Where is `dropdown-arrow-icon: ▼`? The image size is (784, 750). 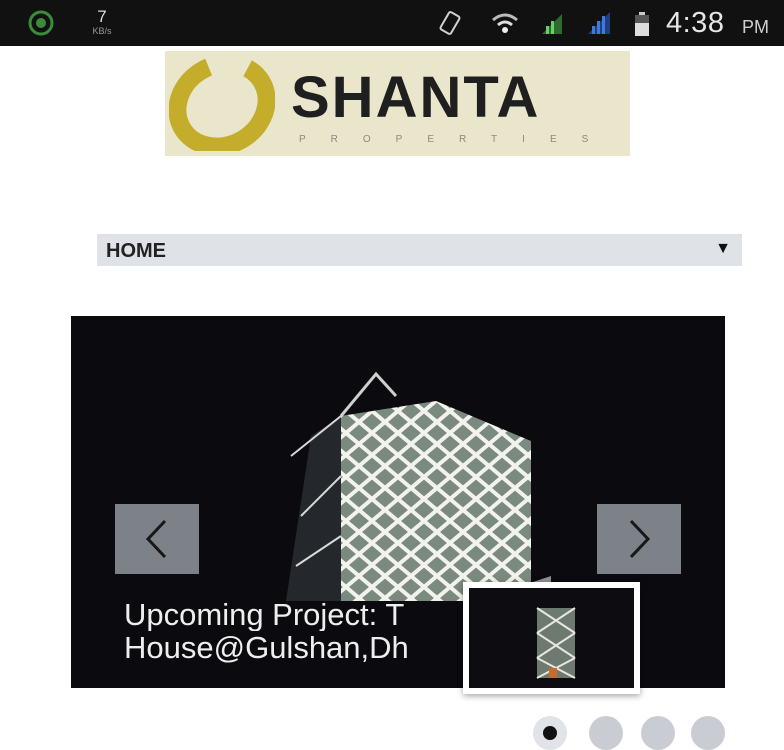 dropdown-arrow-icon: ▼ is located at coordinates (723, 248).